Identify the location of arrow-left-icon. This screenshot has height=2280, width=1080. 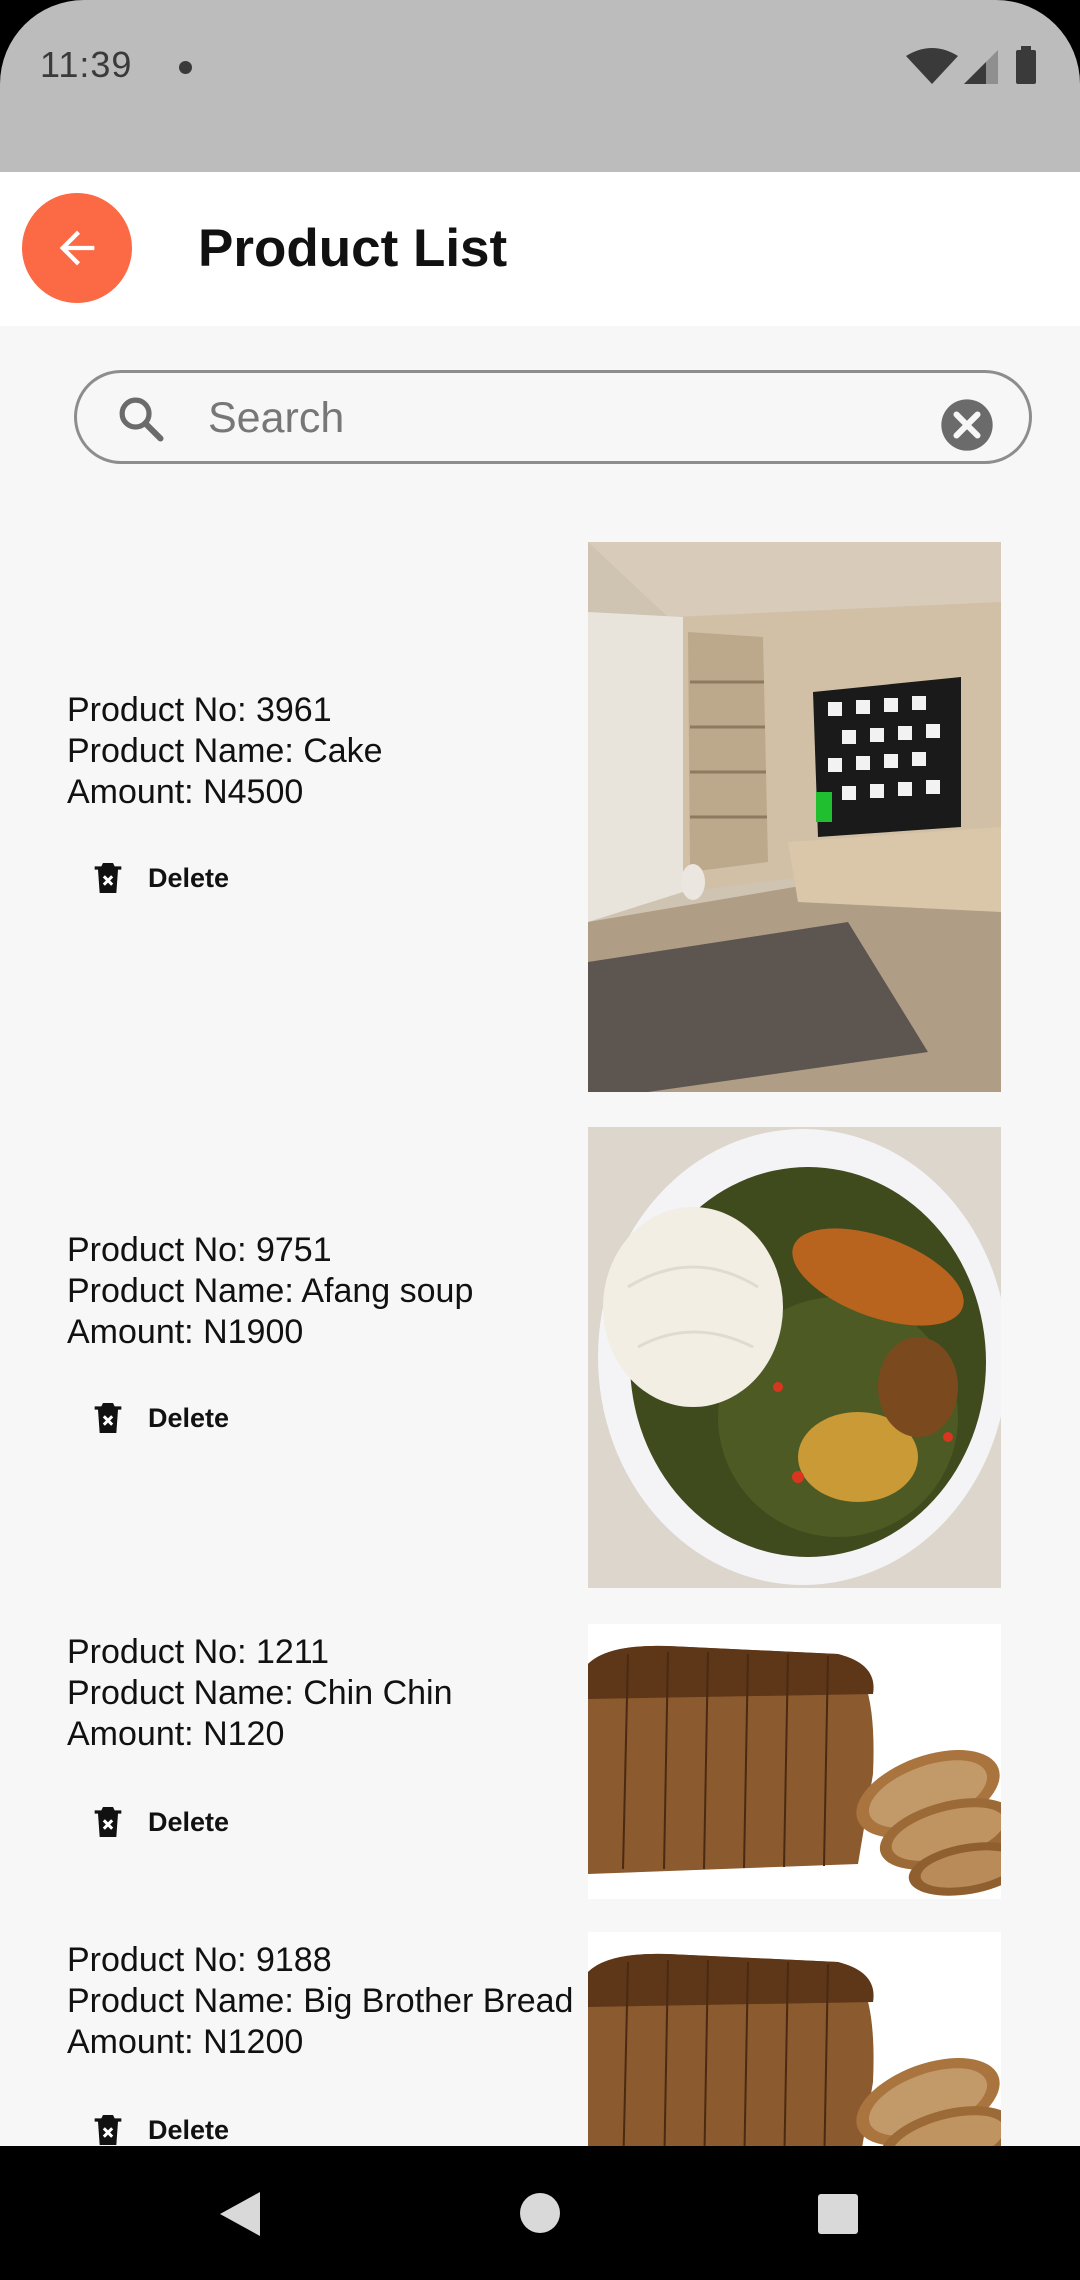
(77, 248).